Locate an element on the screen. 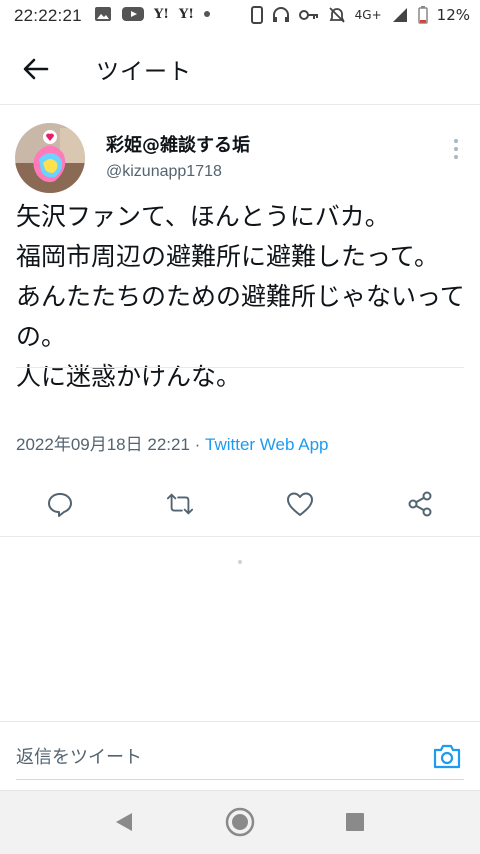 Image resolution: width=480 pixels, height=854 pixels. share-icon is located at coordinates (420, 504).